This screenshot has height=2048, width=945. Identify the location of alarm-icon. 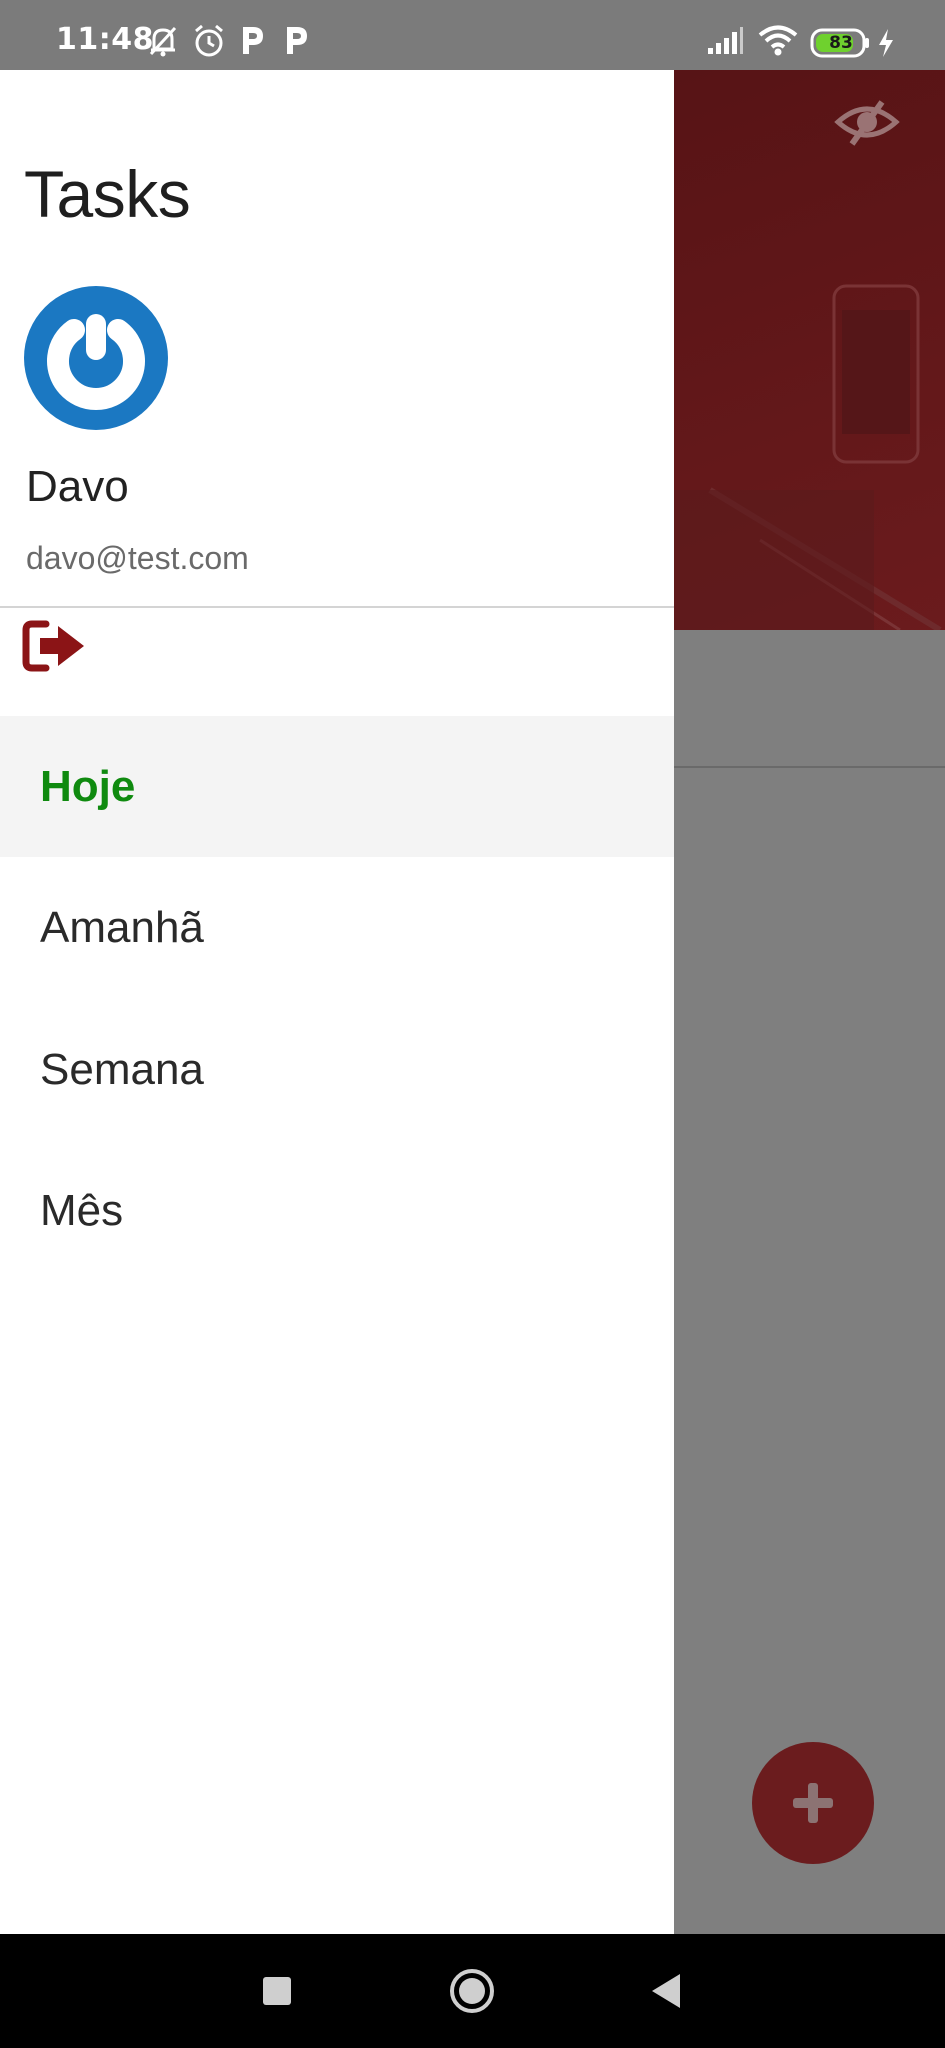
(209, 40).